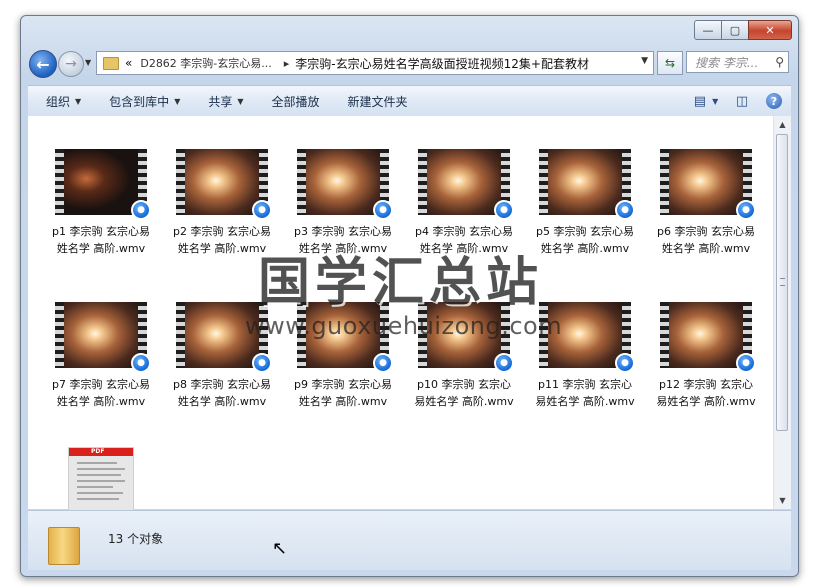 The height and width of the screenshot is (587, 817). I want to click on scroll-down-button: ▼, so click(782, 500).